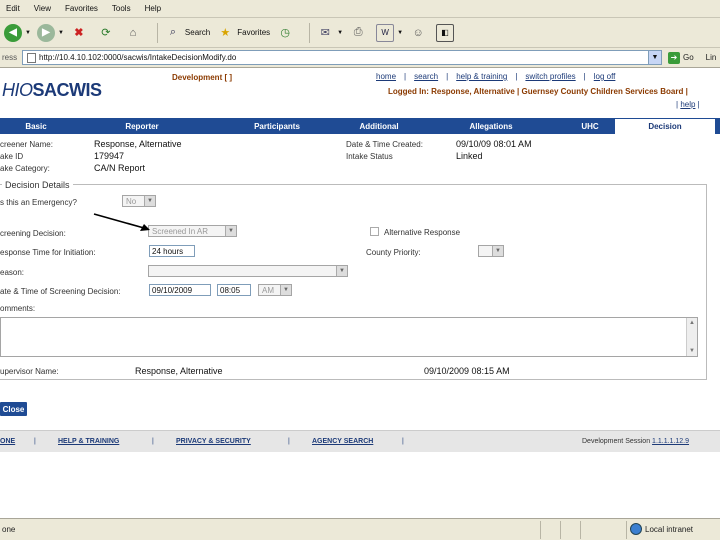 This screenshot has width=720, height=540. I want to click on toolbar-separator, so click(157, 32).